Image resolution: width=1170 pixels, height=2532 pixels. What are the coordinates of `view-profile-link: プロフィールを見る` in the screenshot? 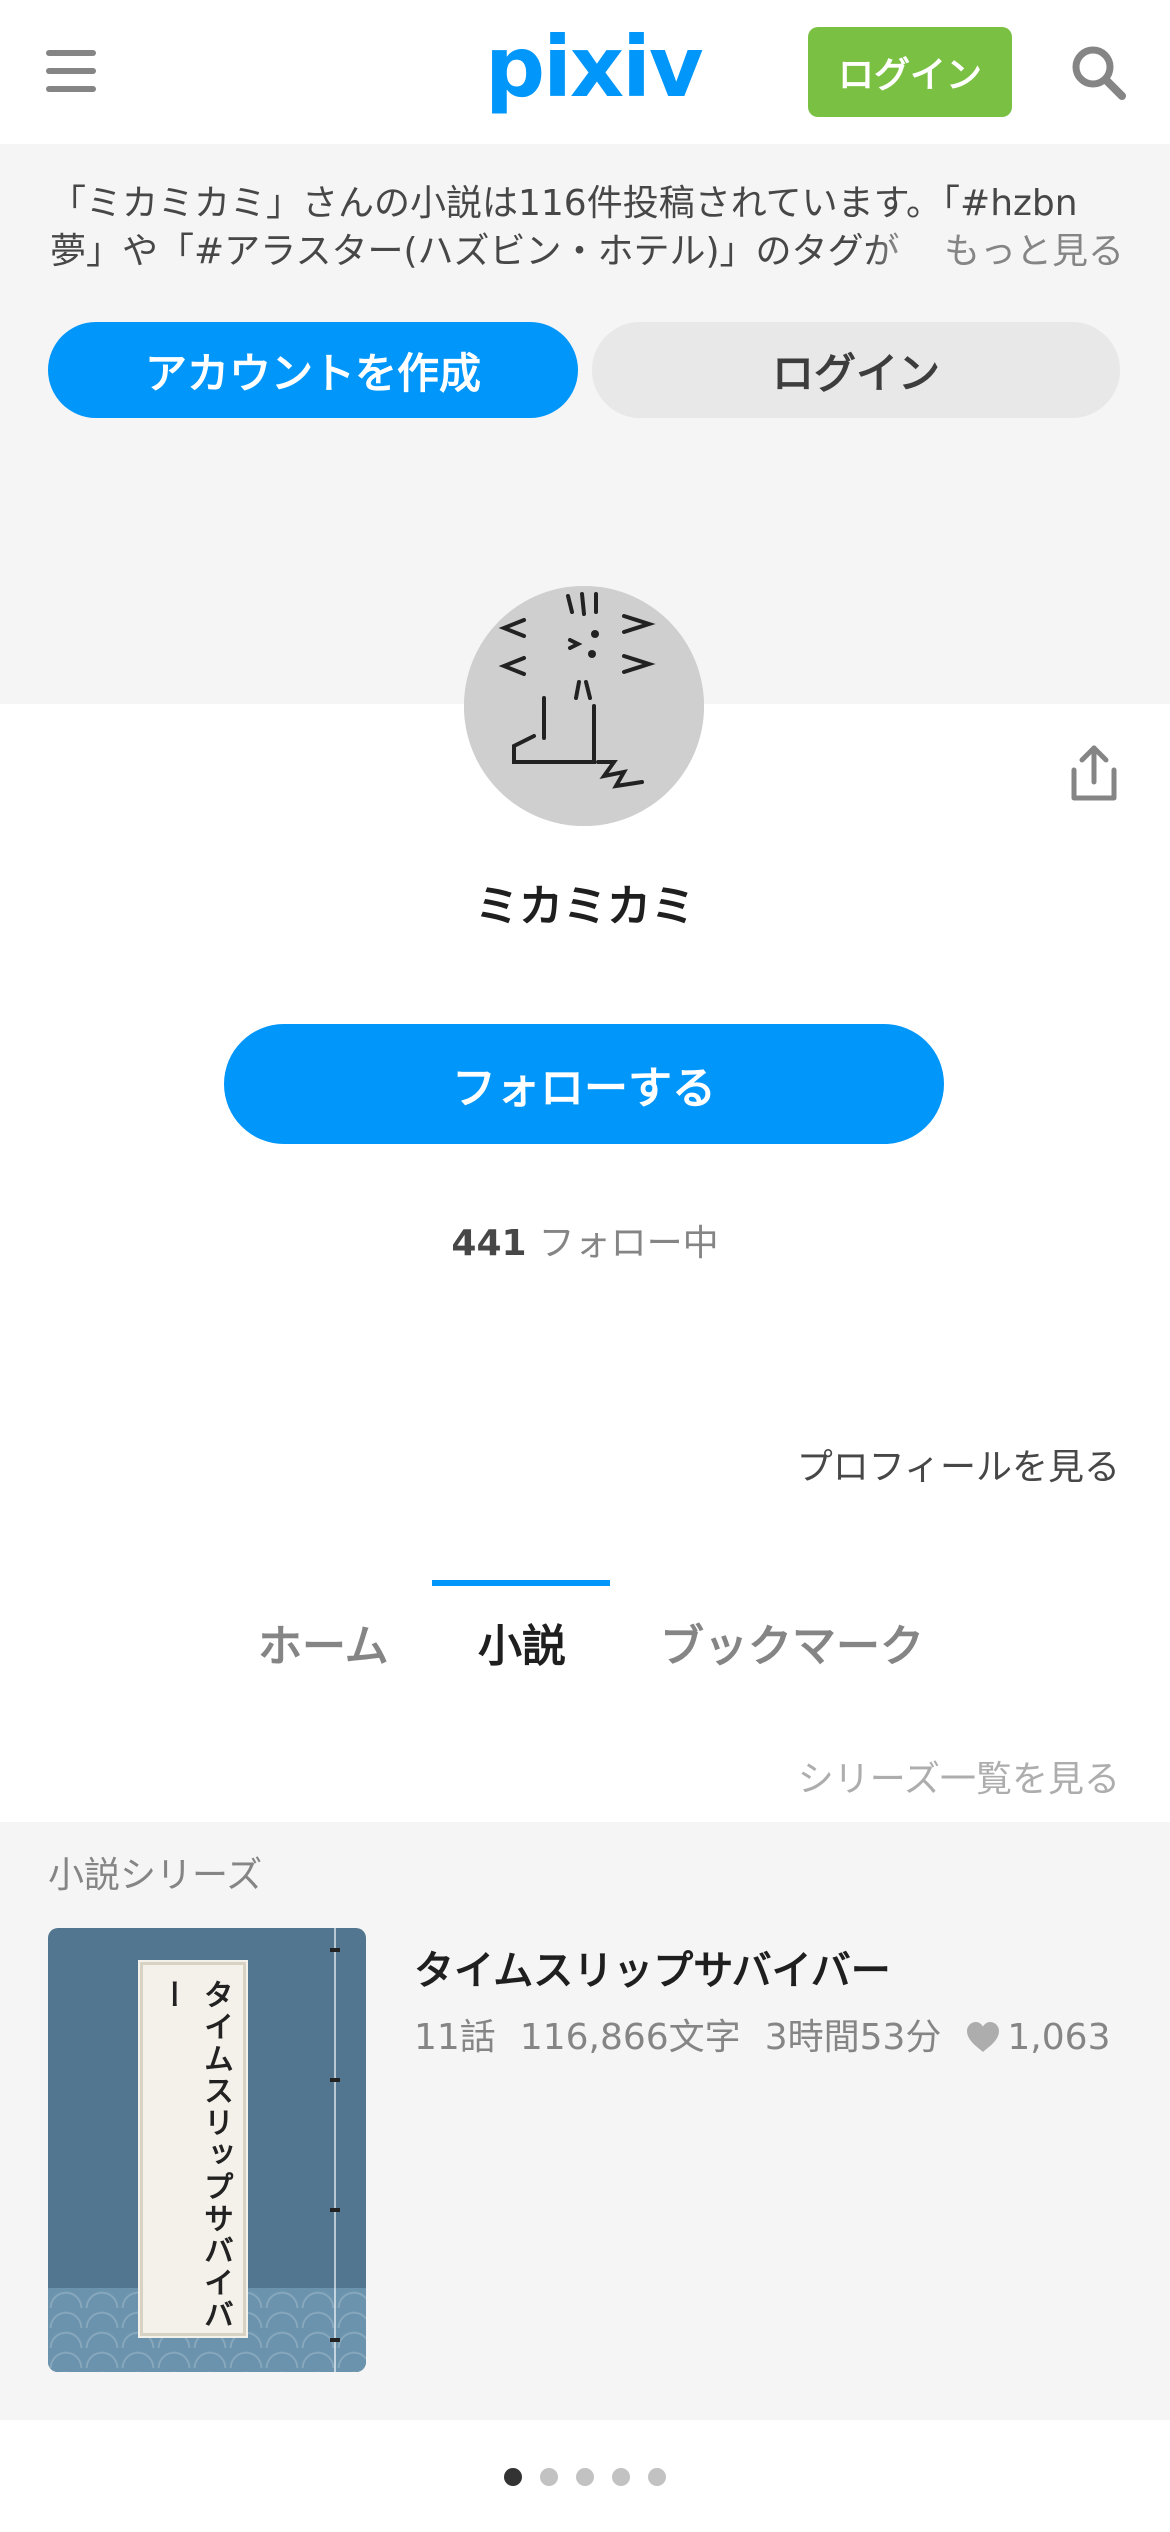 It's located at (958, 1464).